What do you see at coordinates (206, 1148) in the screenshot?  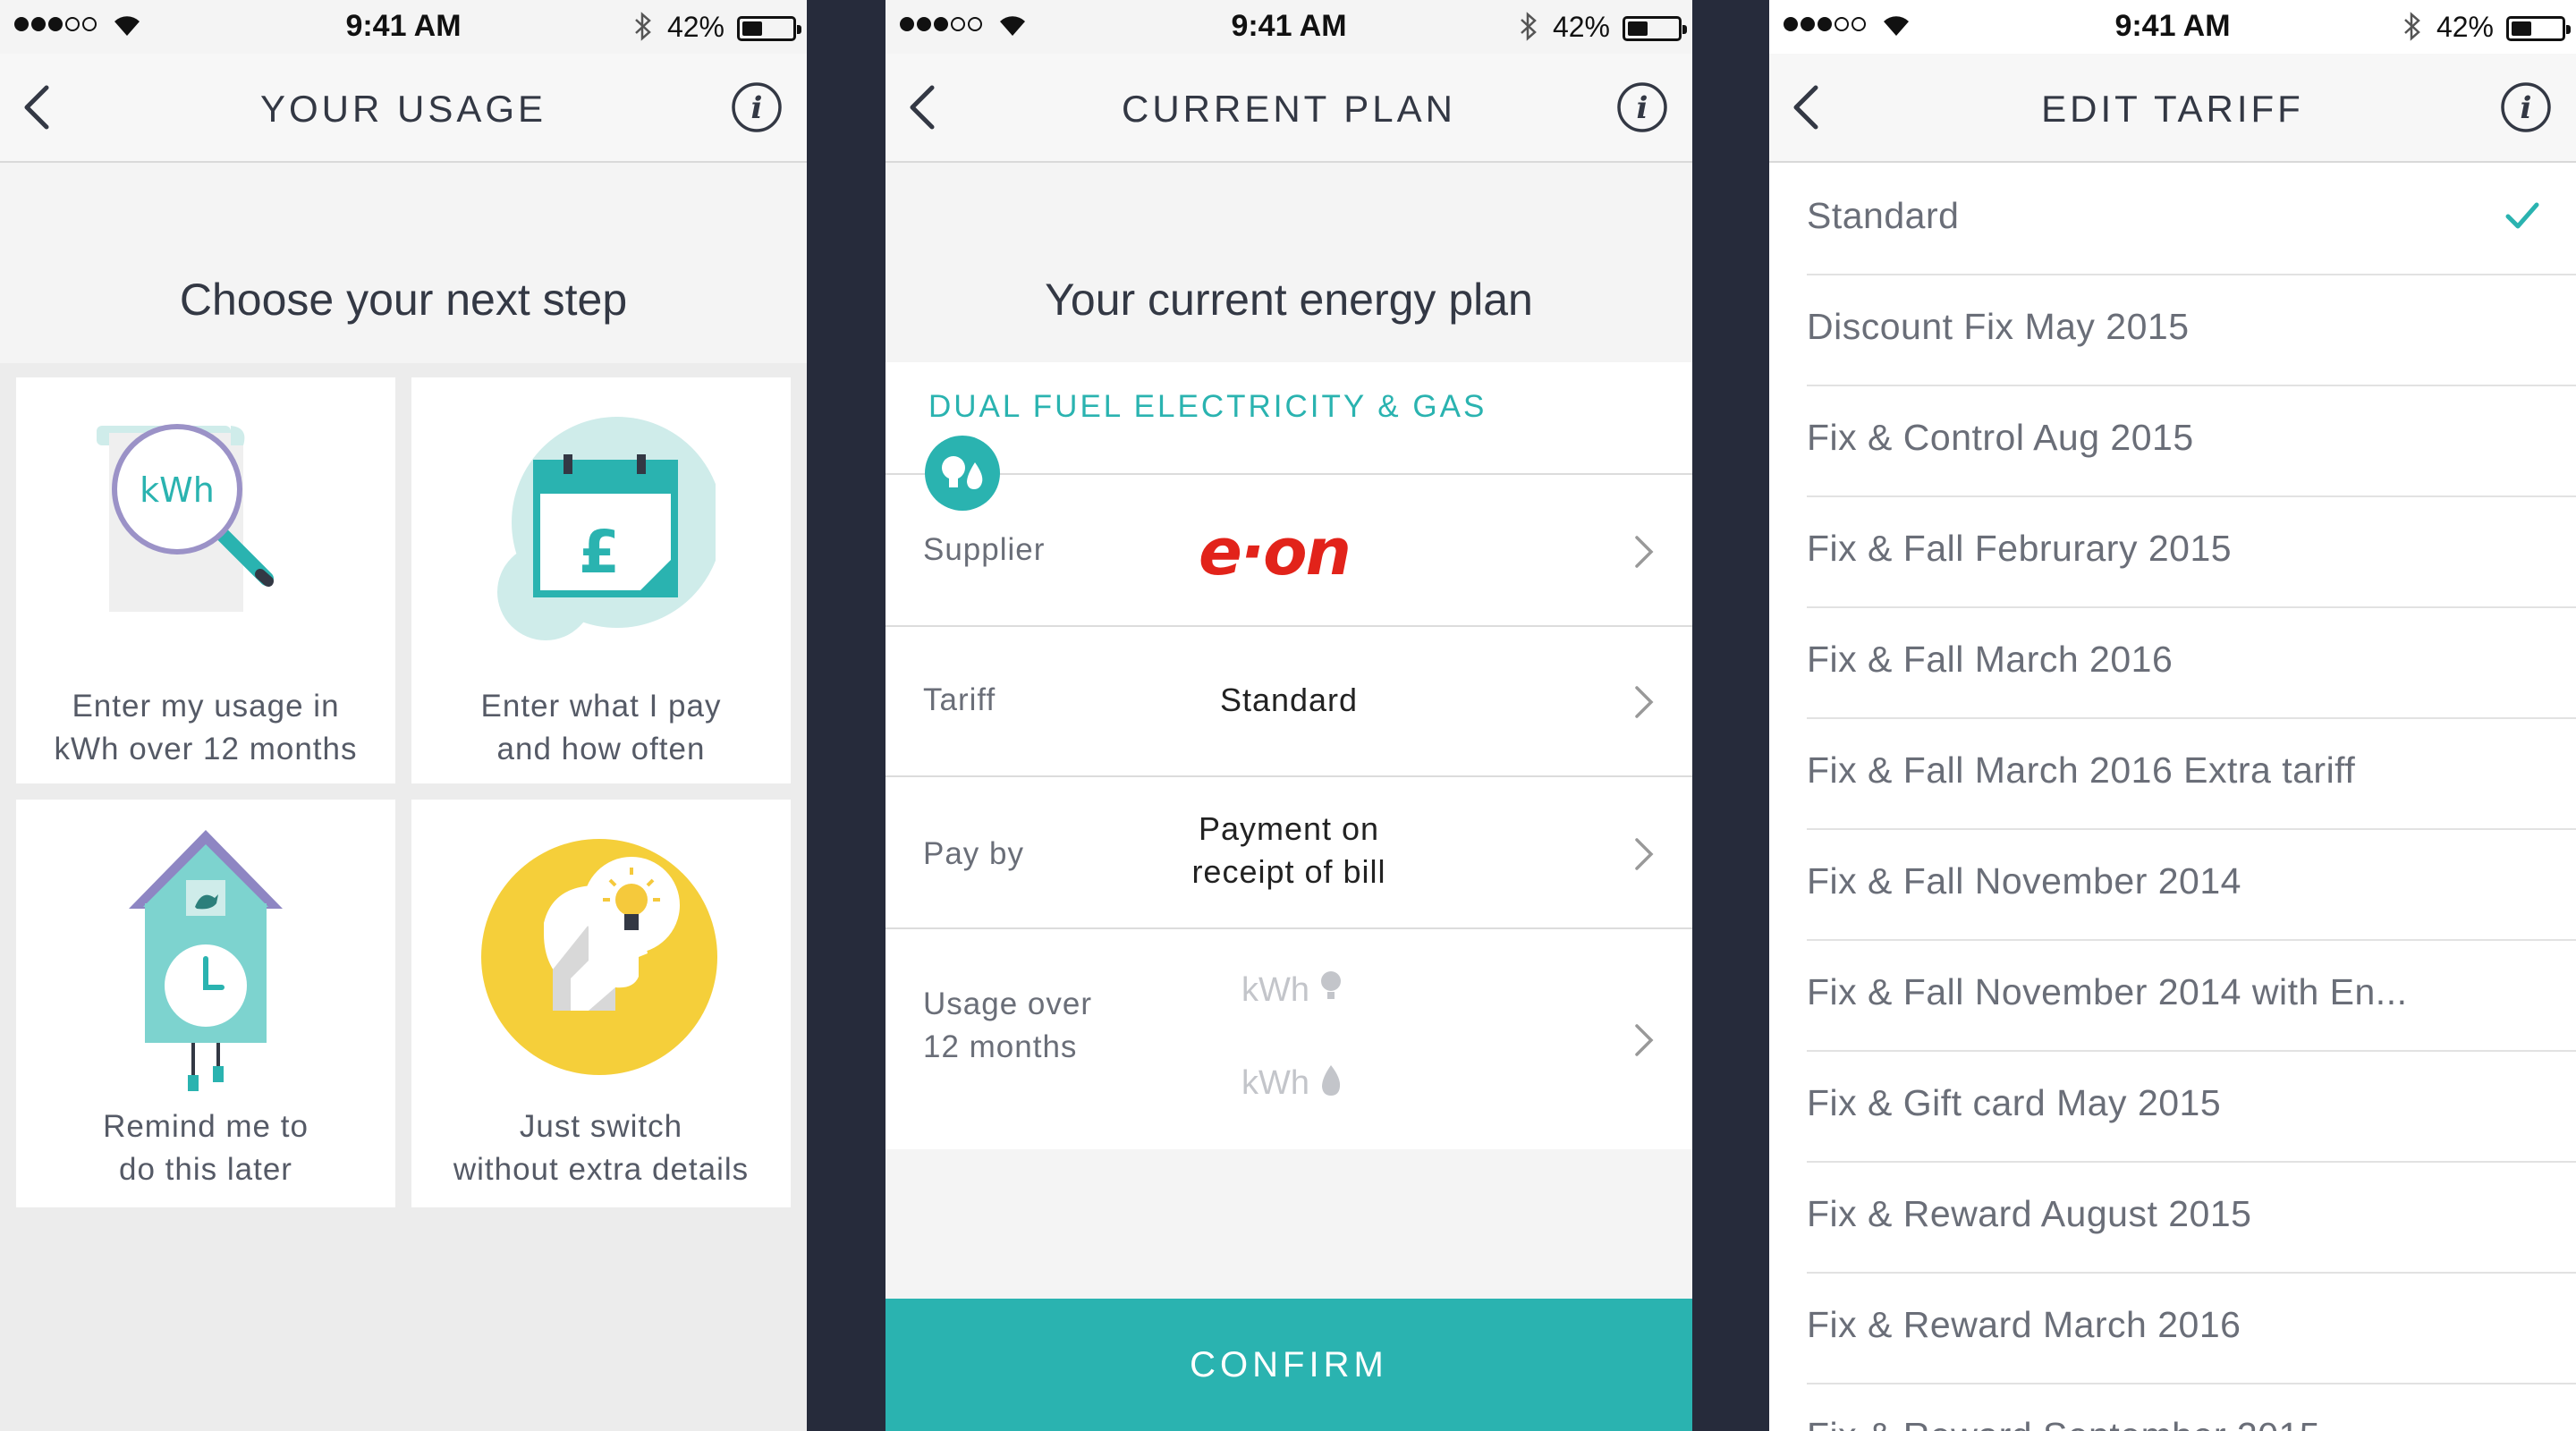 I see `option-label: Remind me to do this later` at bounding box center [206, 1148].